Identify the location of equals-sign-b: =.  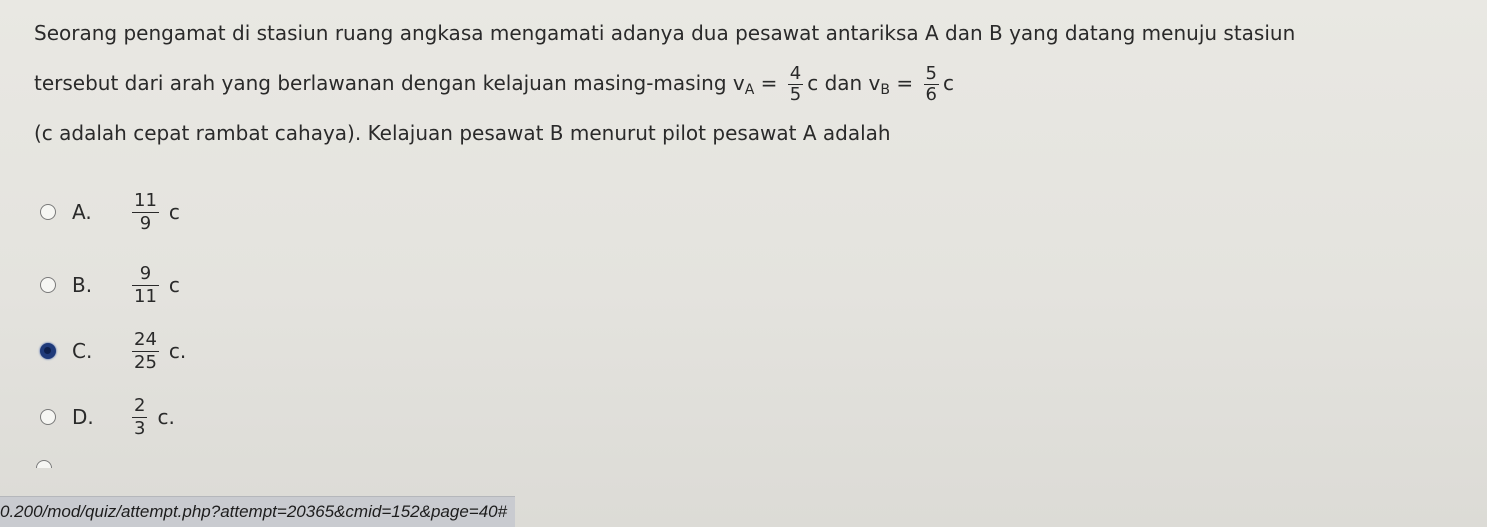
(905, 83).